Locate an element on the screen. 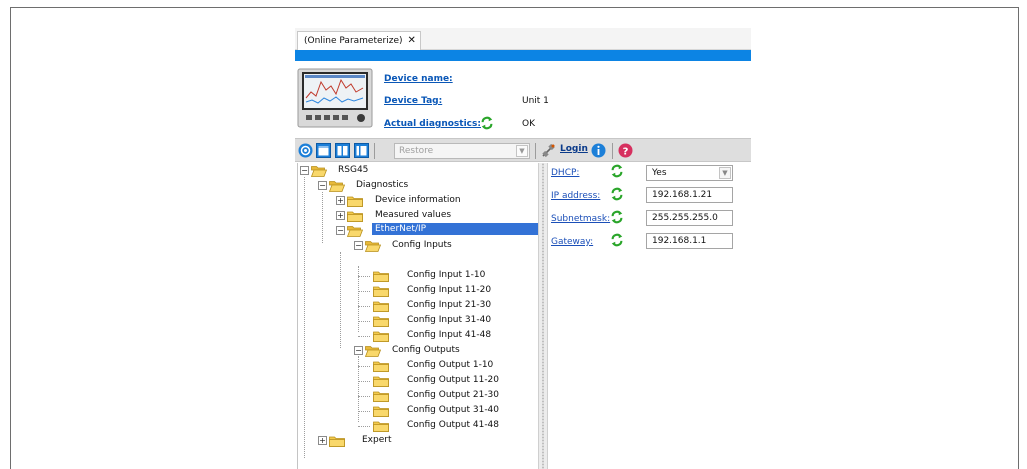  gateway-field: 192.168.1.1 is located at coordinates (689, 241).